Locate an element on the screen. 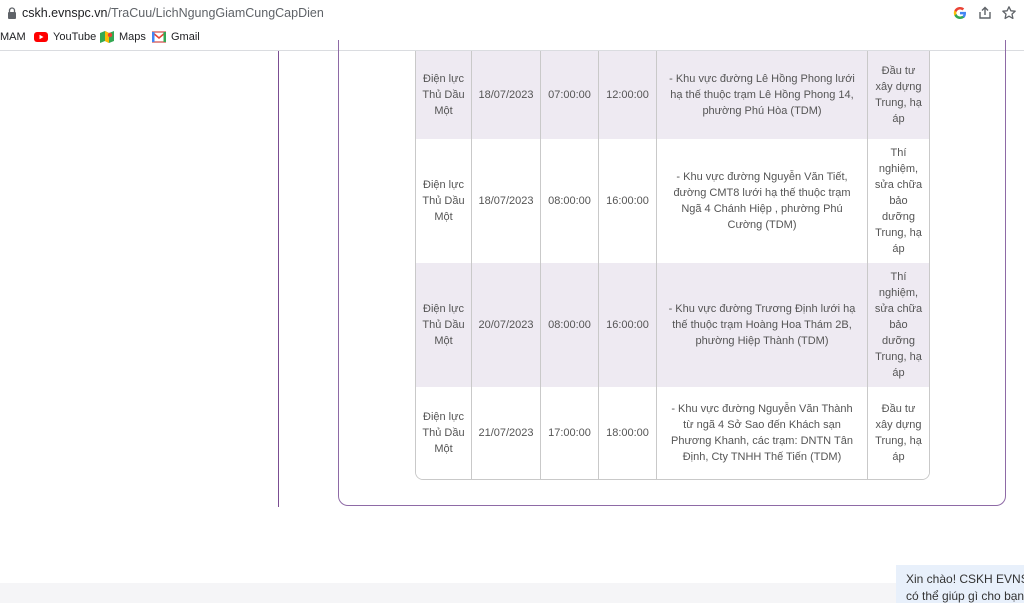  cell-date: 21/07/2023 is located at coordinates (506, 433).